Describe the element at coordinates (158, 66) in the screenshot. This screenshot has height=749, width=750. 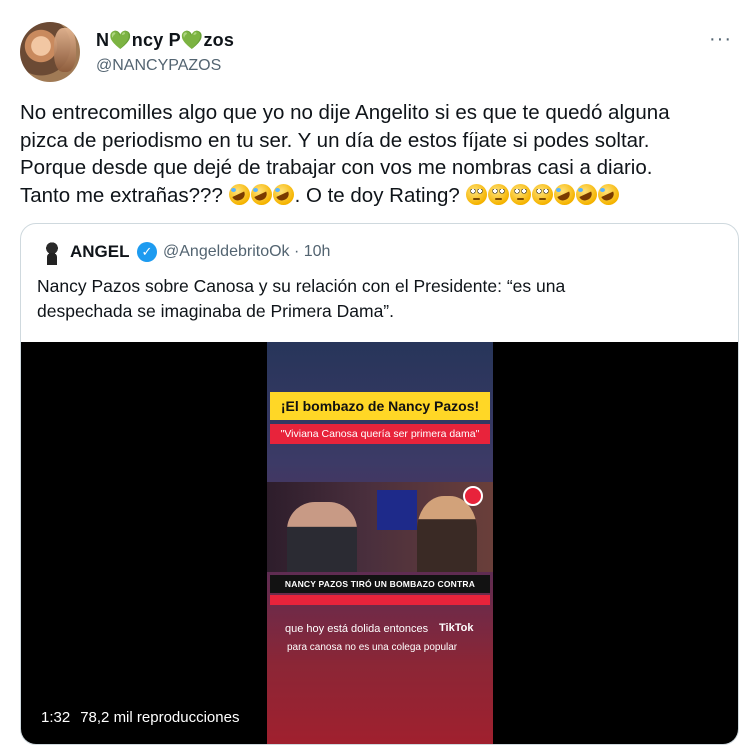
I see `author-handle: @NANCYPAZOS` at that location.